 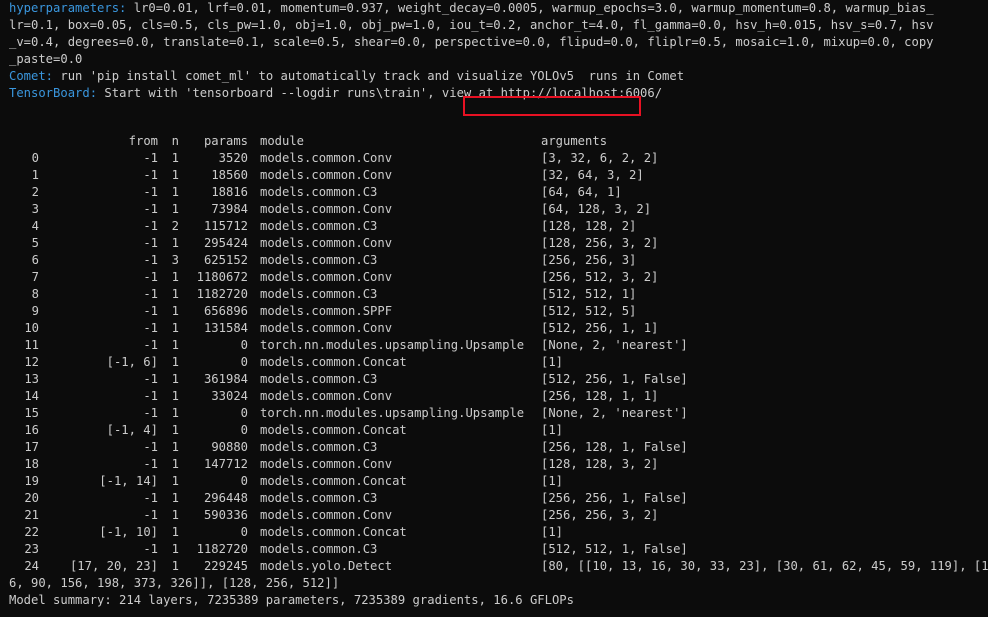 What do you see at coordinates (225, 498) in the screenshot?
I see `params-cell: 296448` at bounding box center [225, 498].